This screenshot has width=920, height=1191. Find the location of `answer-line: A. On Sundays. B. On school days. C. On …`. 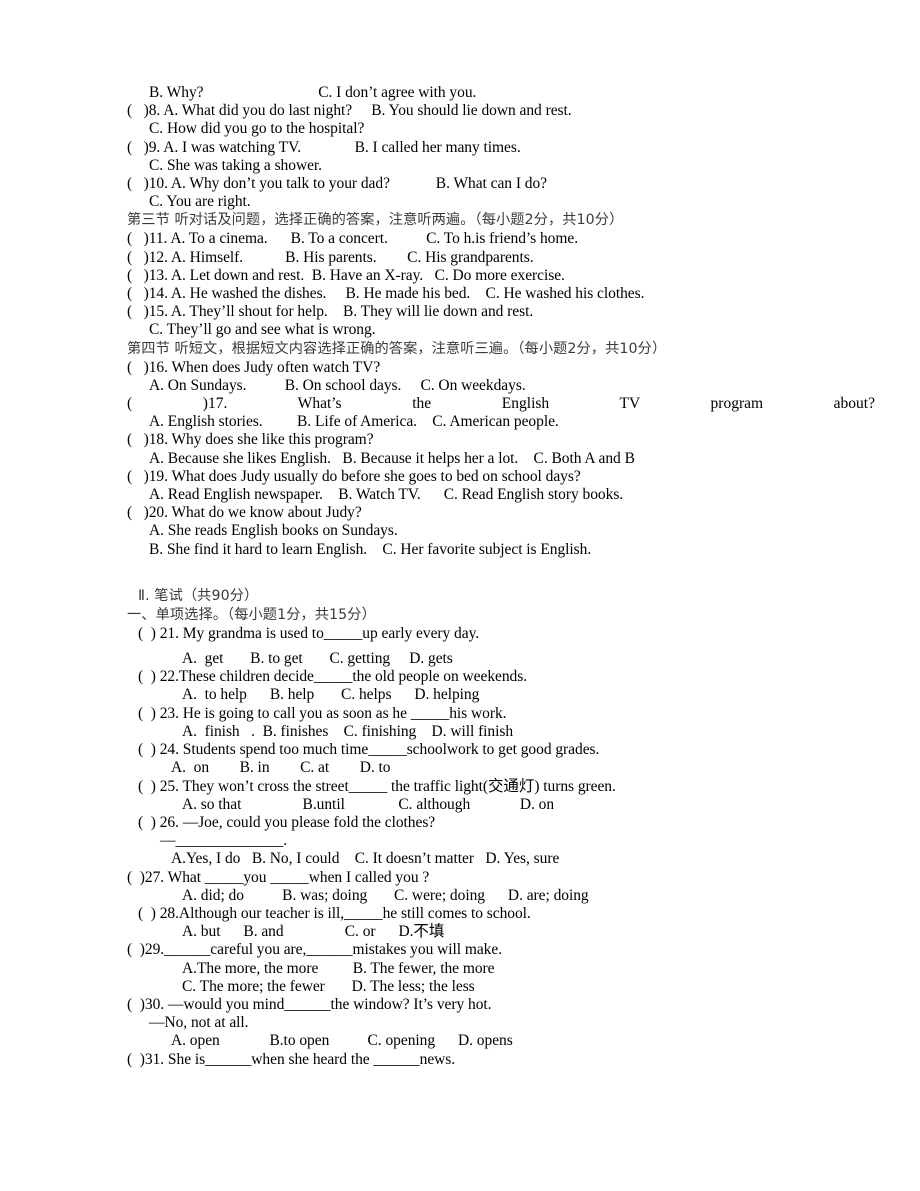

answer-line: A. On Sundays. B. On school days. C. On … is located at coordinates (337, 385).